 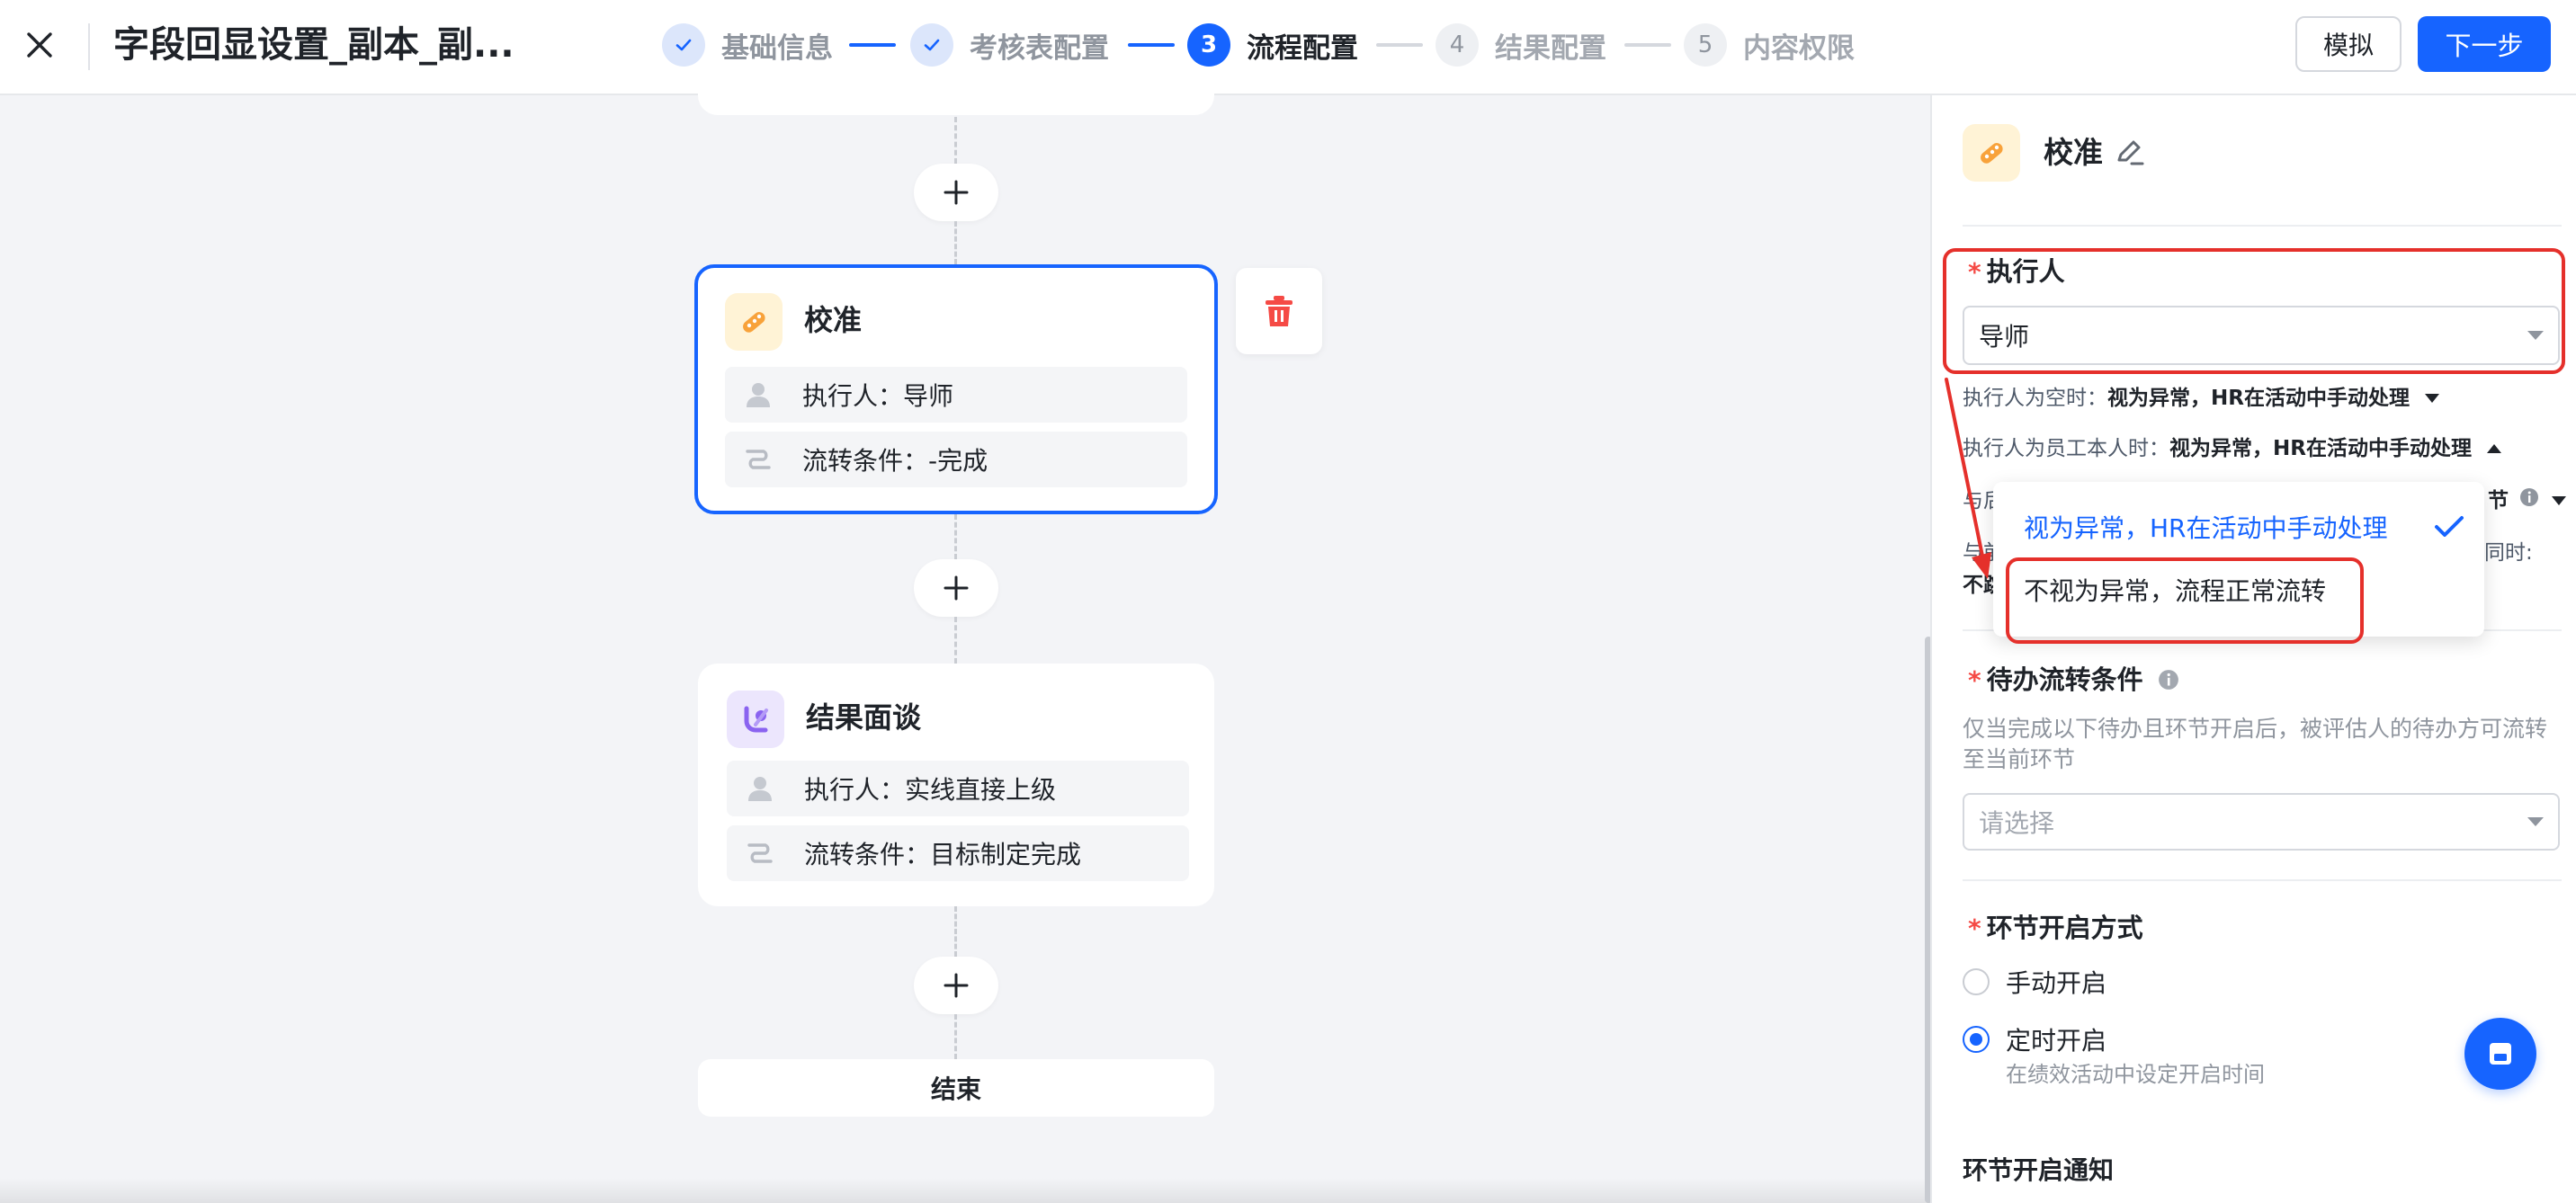 I want to click on delete-node-button, so click(x=1279, y=311).